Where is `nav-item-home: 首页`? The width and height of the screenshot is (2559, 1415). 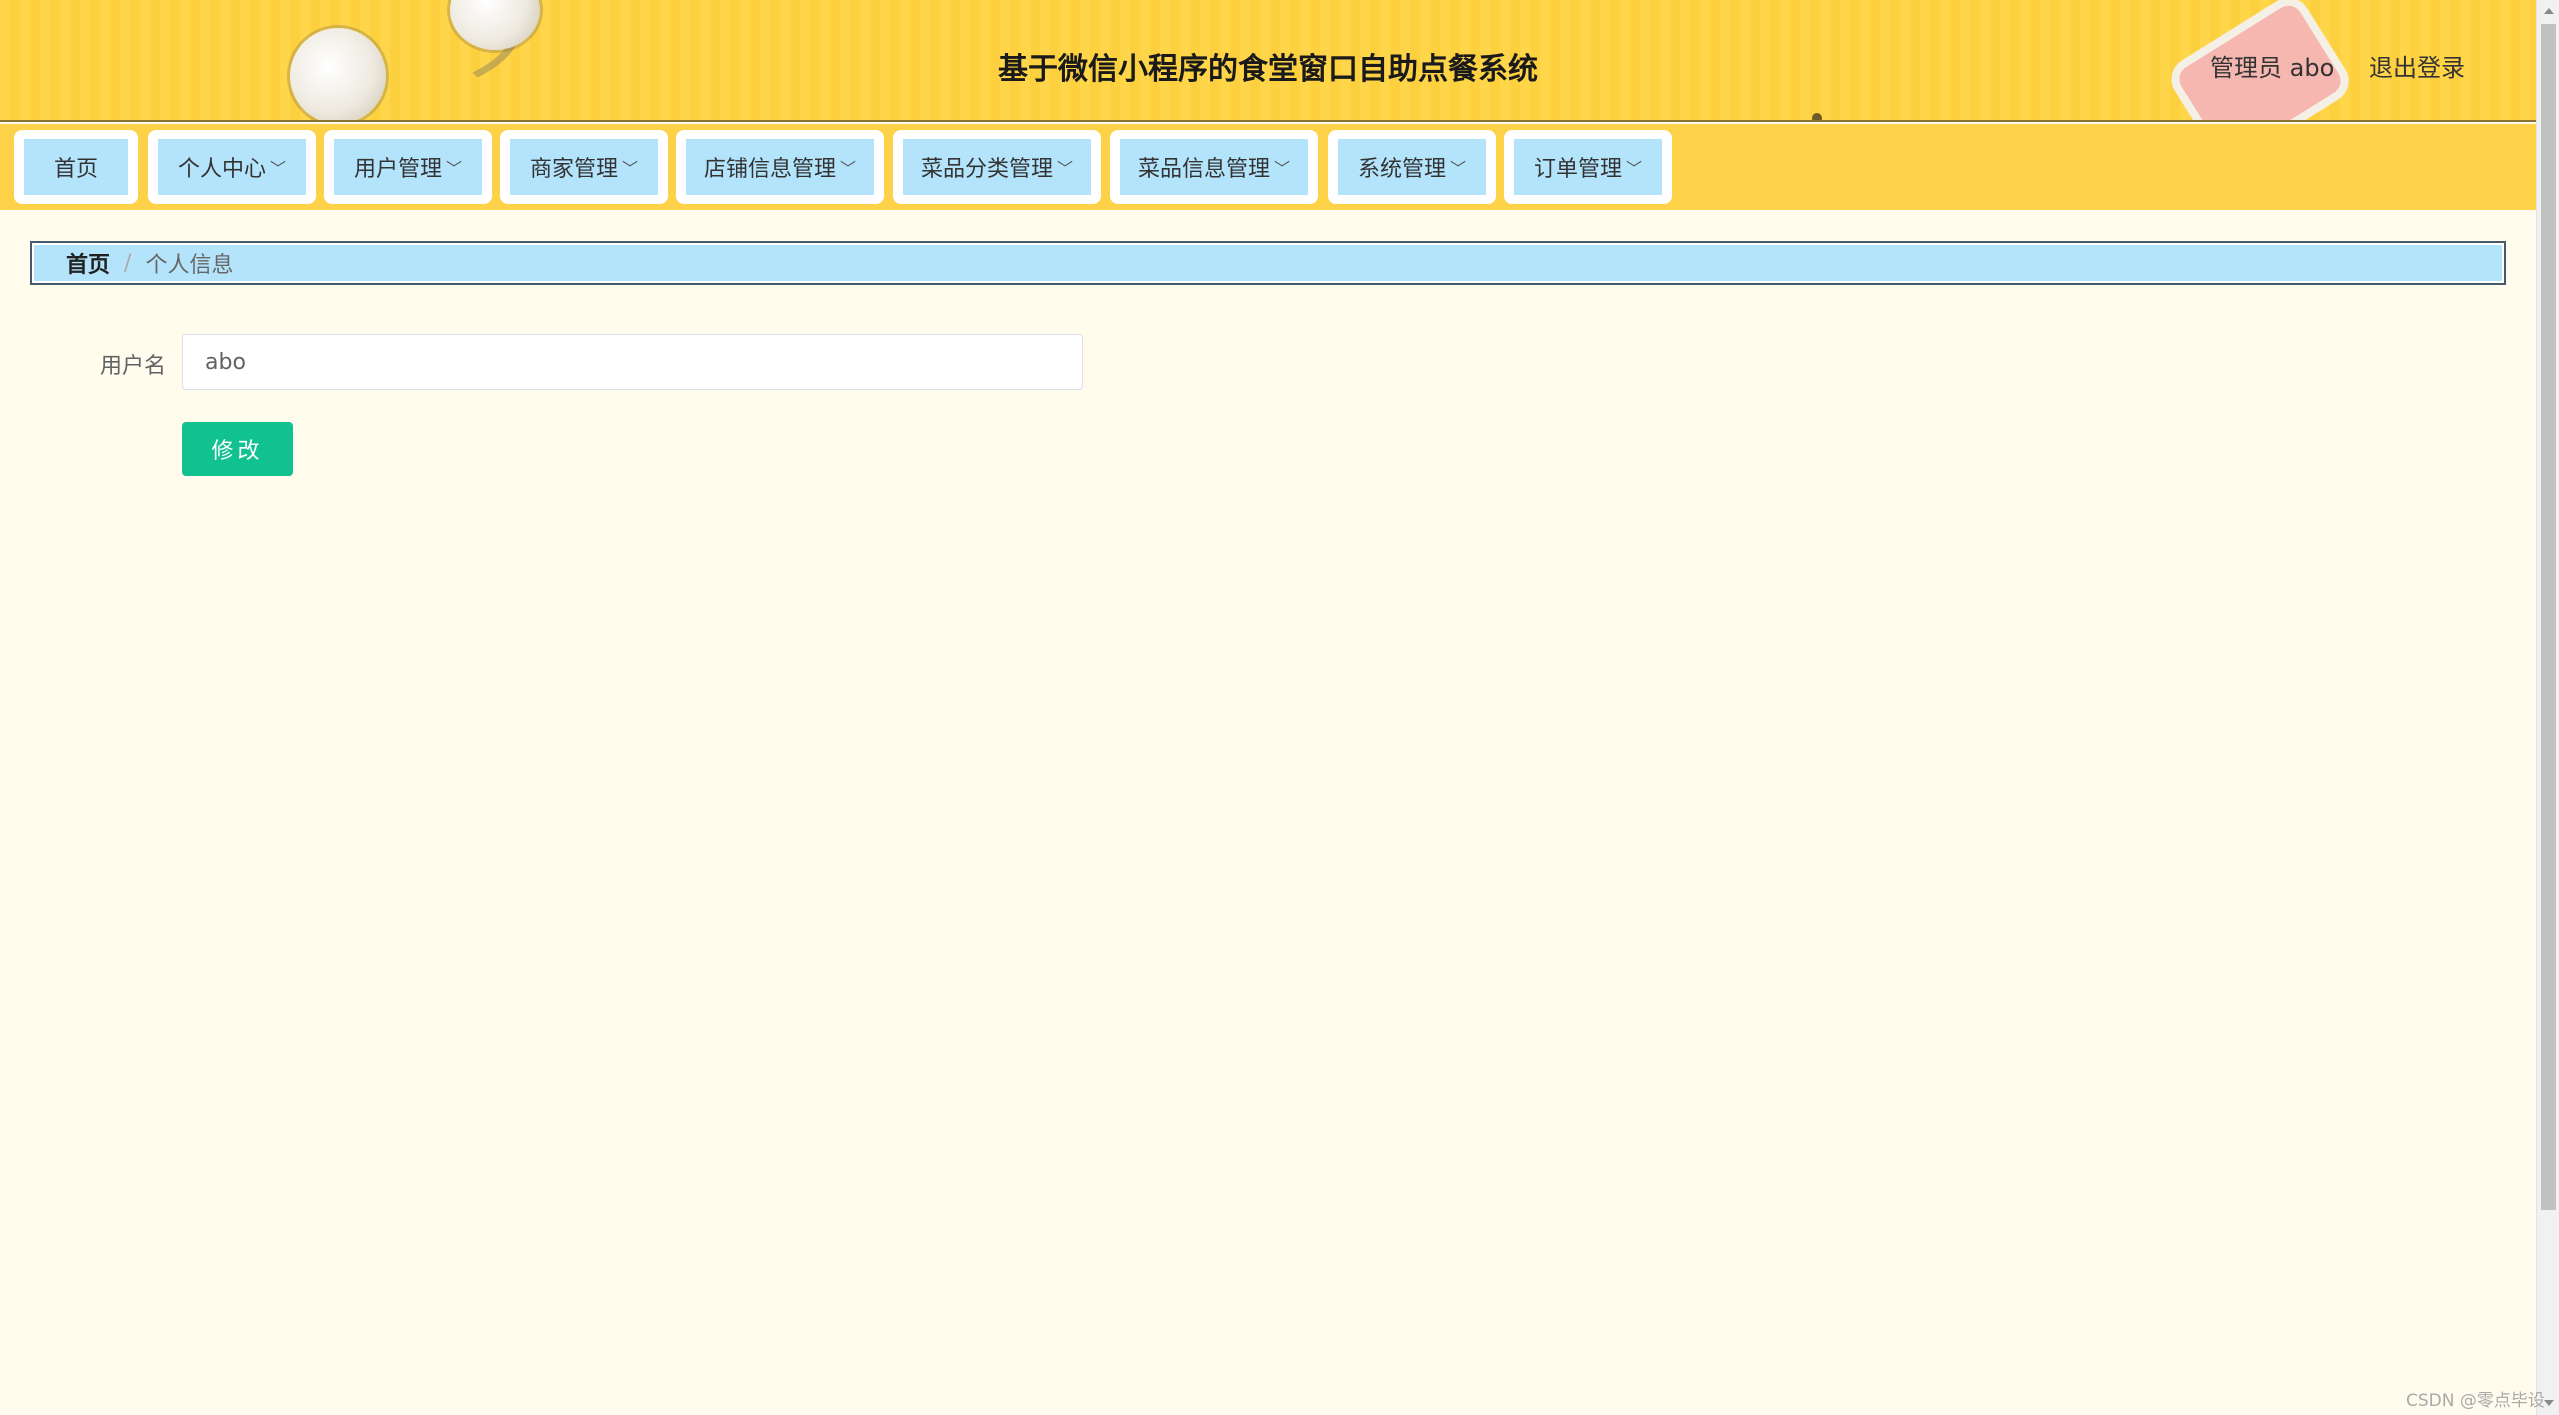 nav-item-home: 首页 is located at coordinates (76, 167).